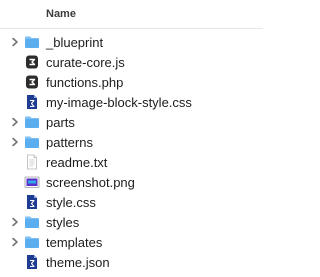 This screenshot has width=320, height=277. What do you see at coordinates (60, 122) in the screenshot?
I see `file-name: parts` at bounding box center [60, 122].